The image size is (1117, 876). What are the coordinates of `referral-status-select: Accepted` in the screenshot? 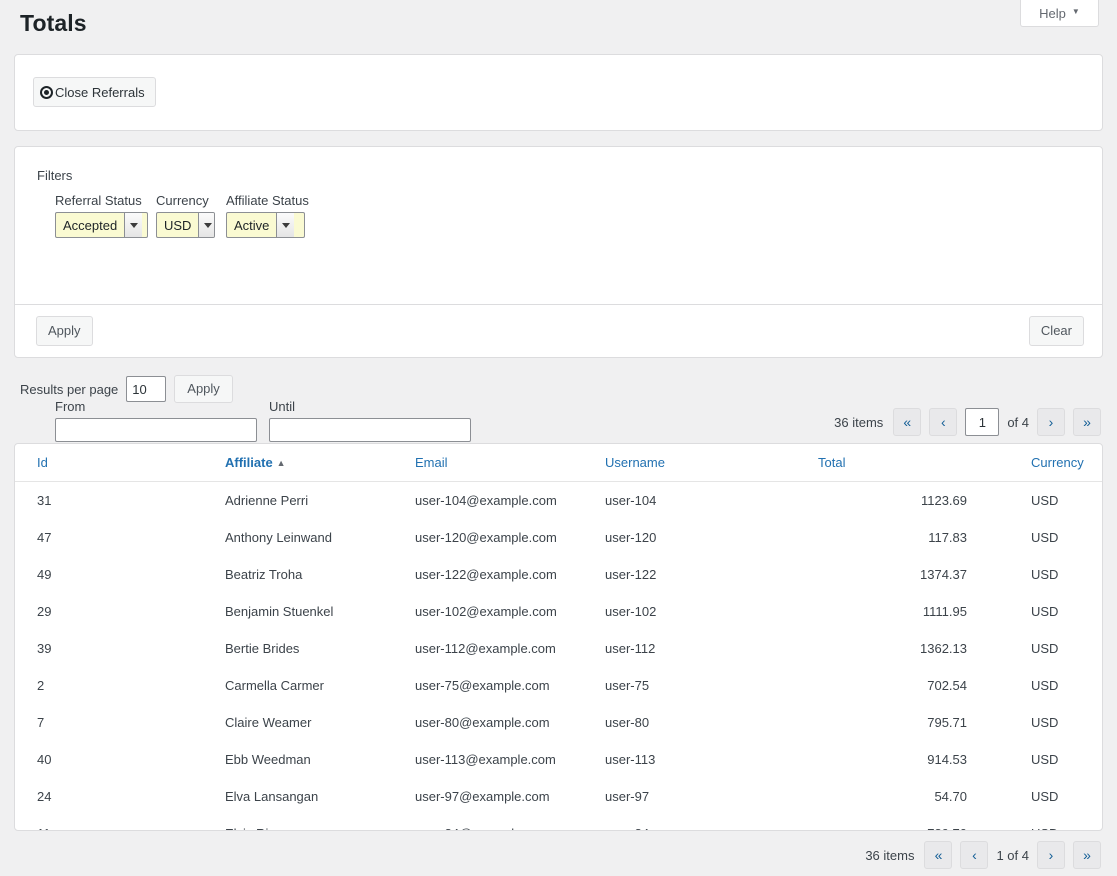 It's located at (101, 225).